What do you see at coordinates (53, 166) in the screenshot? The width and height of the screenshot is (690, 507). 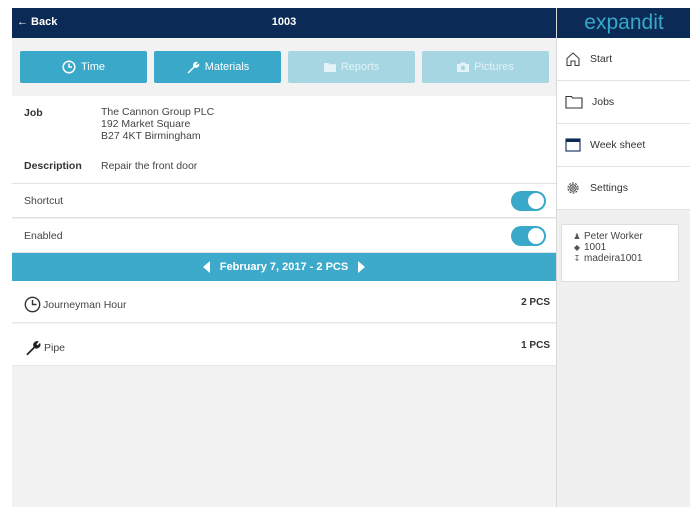 I see `description-label: Description` at bounding box center [53, 166].